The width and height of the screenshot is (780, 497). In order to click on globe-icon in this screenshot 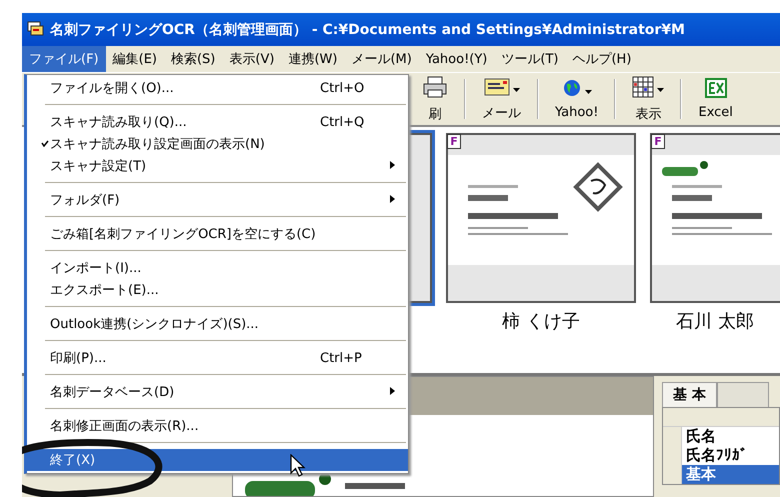, I will do `click(572, 88)`.